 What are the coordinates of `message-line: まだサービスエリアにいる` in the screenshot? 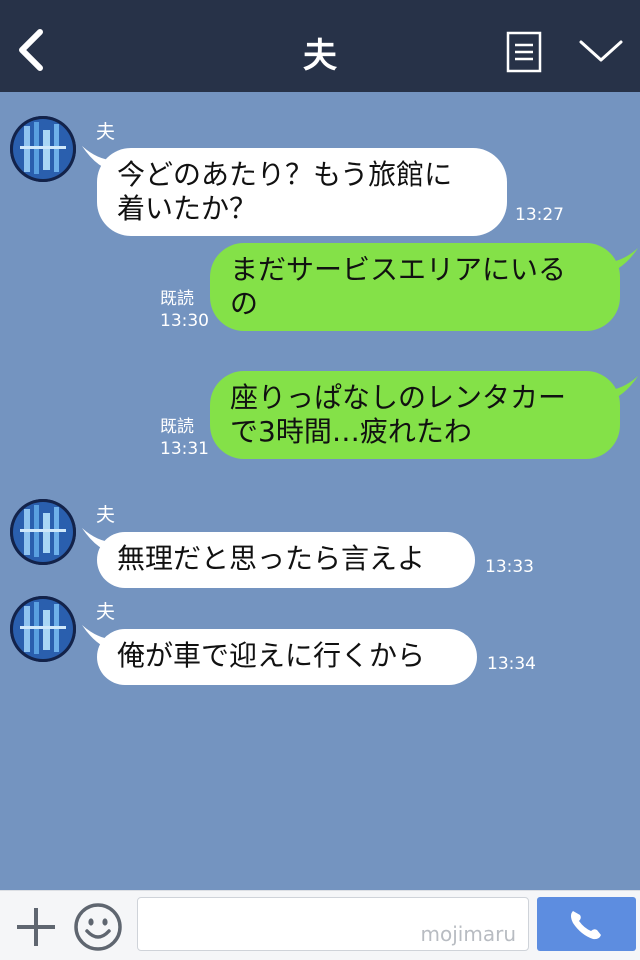 It's located at (398, 269).